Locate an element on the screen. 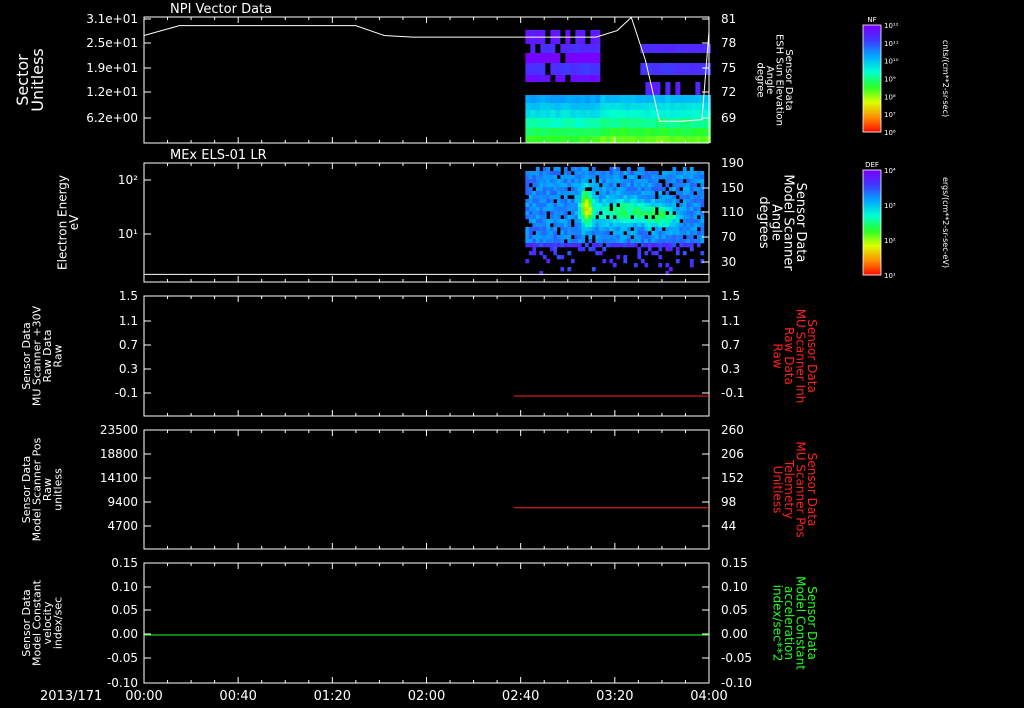 The image size is (1024, 708). right-y-tick-label: 78 is located at coordinates (728, 43).